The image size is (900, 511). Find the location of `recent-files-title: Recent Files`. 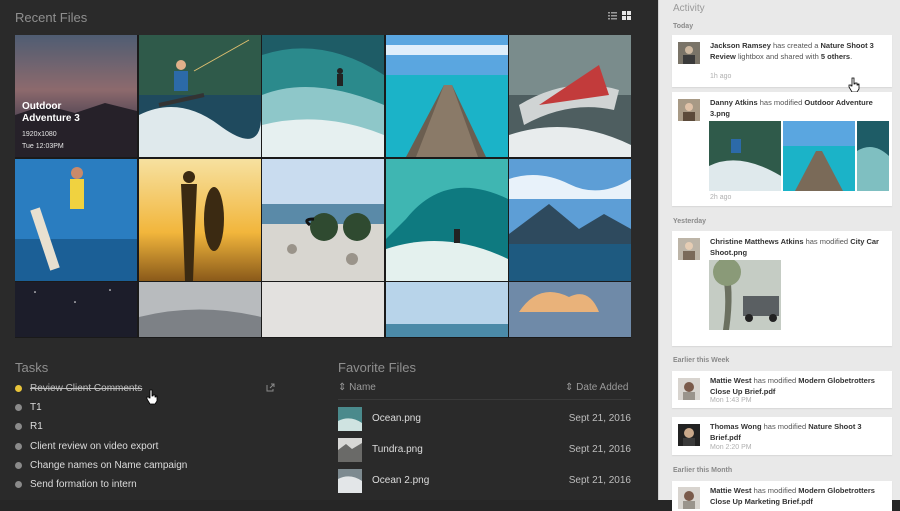

recent-files-title: Recent Files is located at coordinates (51, 17).